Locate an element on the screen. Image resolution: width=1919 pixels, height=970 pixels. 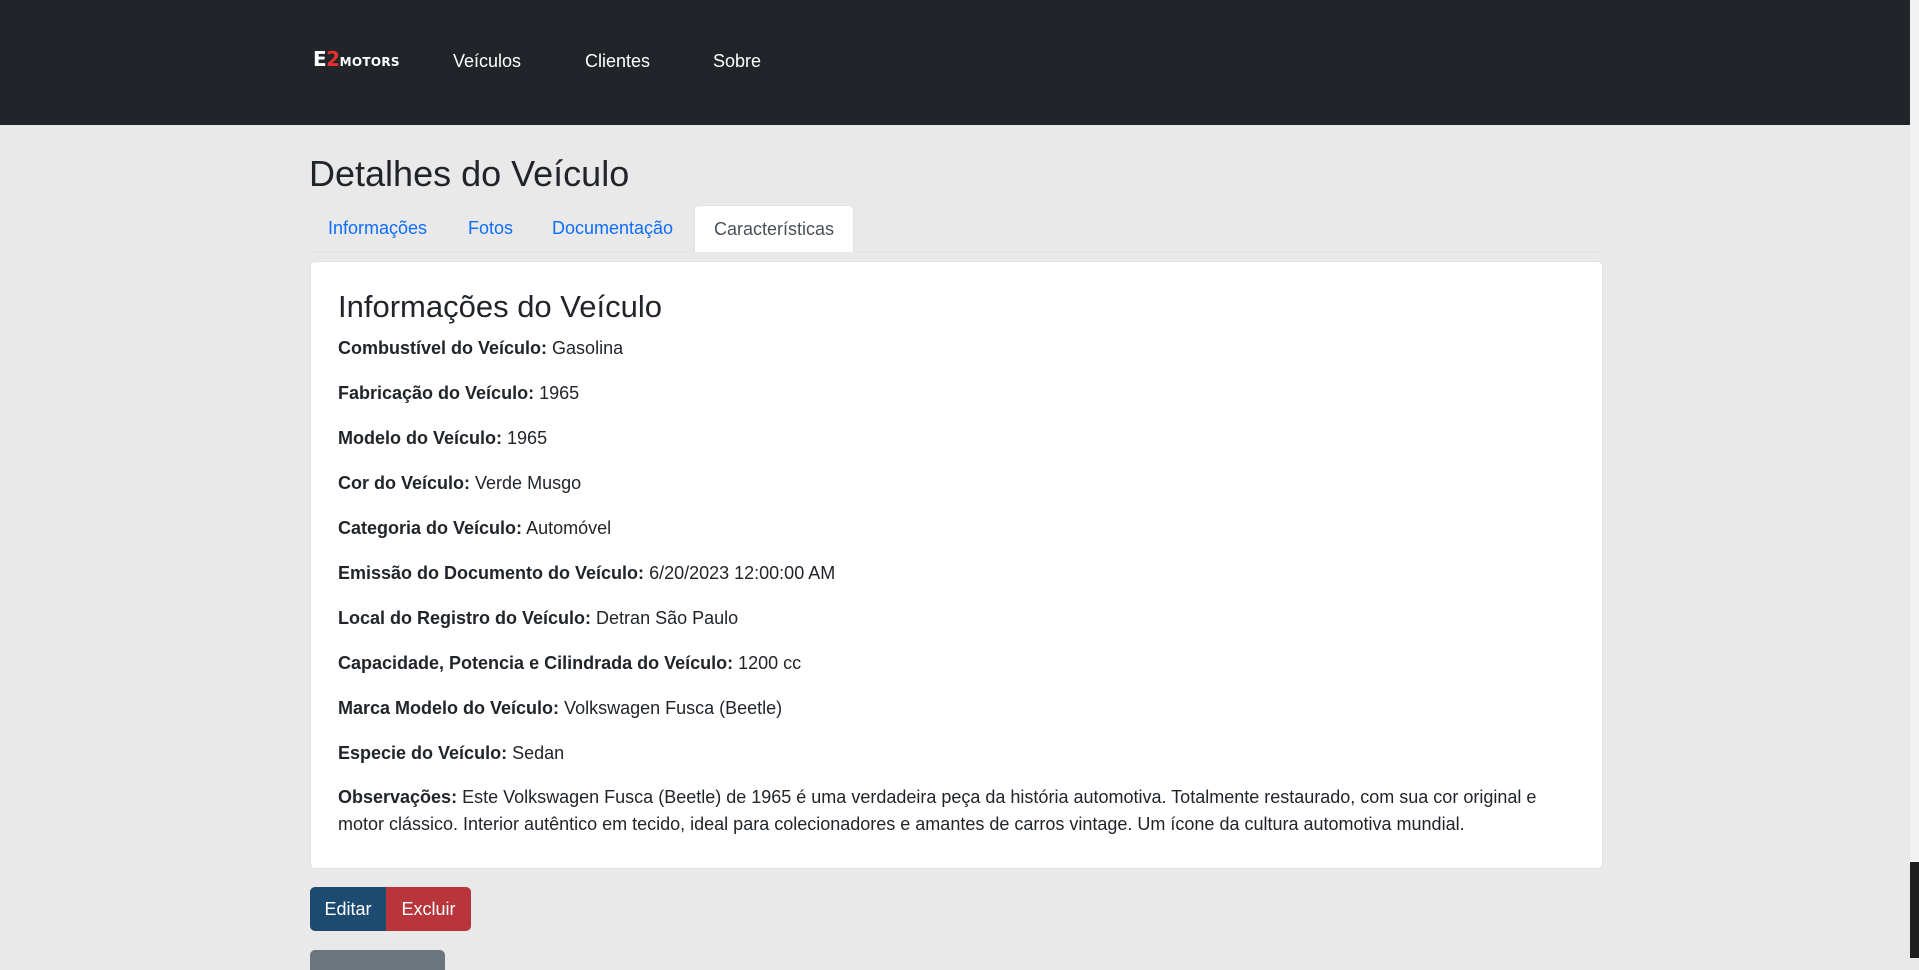
page-scrollbar is located at coordinates (1914, 479).